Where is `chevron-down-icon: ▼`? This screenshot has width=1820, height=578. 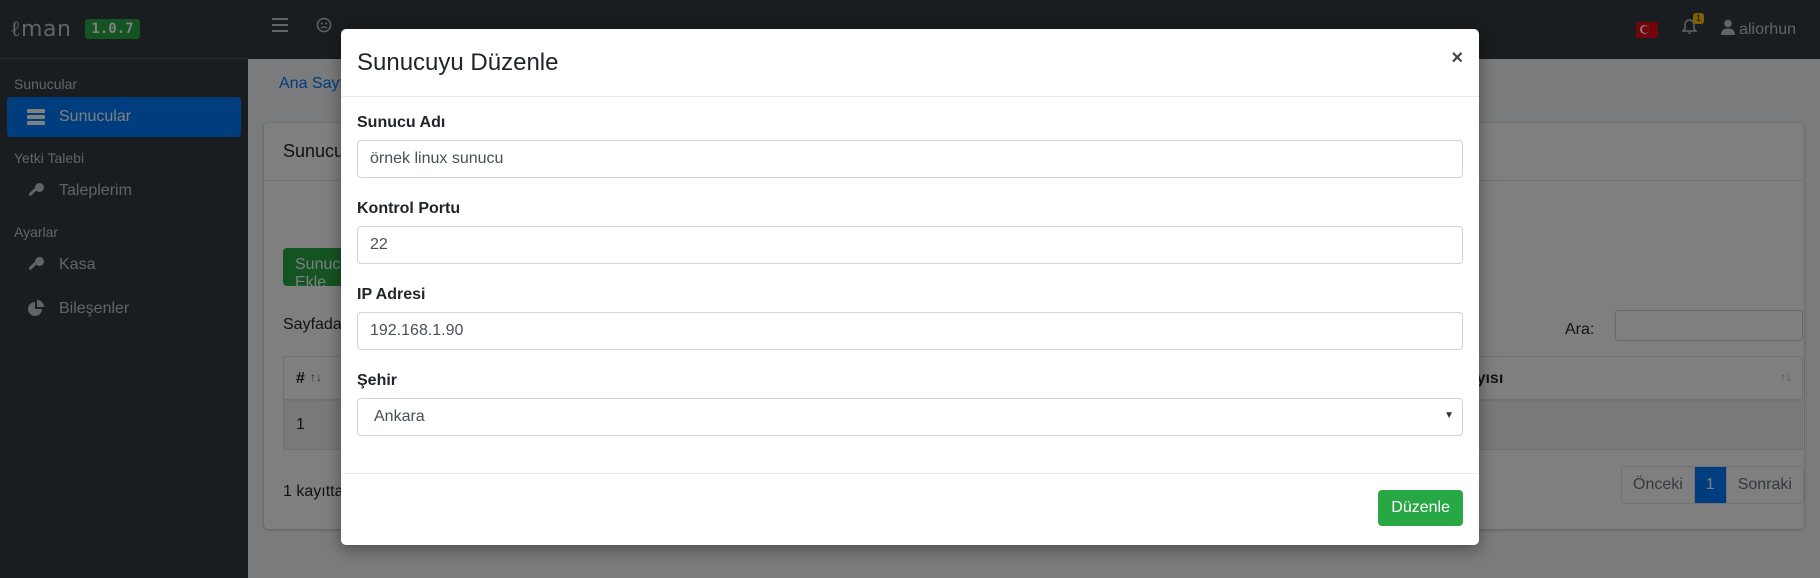
chevron-down-icon: ▼ is located at coordinates (1449, 415).